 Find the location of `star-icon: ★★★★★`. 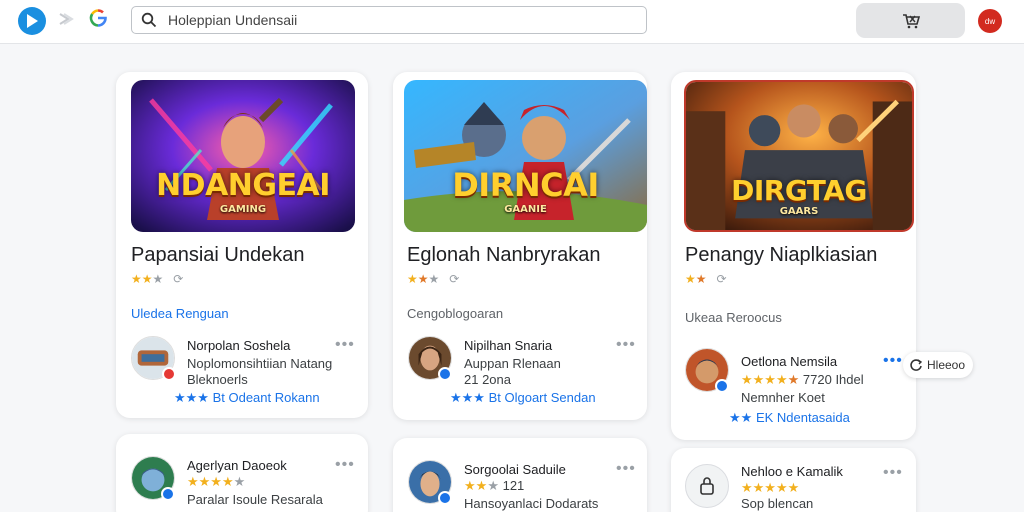

star-icon: ★★★★★ is located at coordinates (770, 487).